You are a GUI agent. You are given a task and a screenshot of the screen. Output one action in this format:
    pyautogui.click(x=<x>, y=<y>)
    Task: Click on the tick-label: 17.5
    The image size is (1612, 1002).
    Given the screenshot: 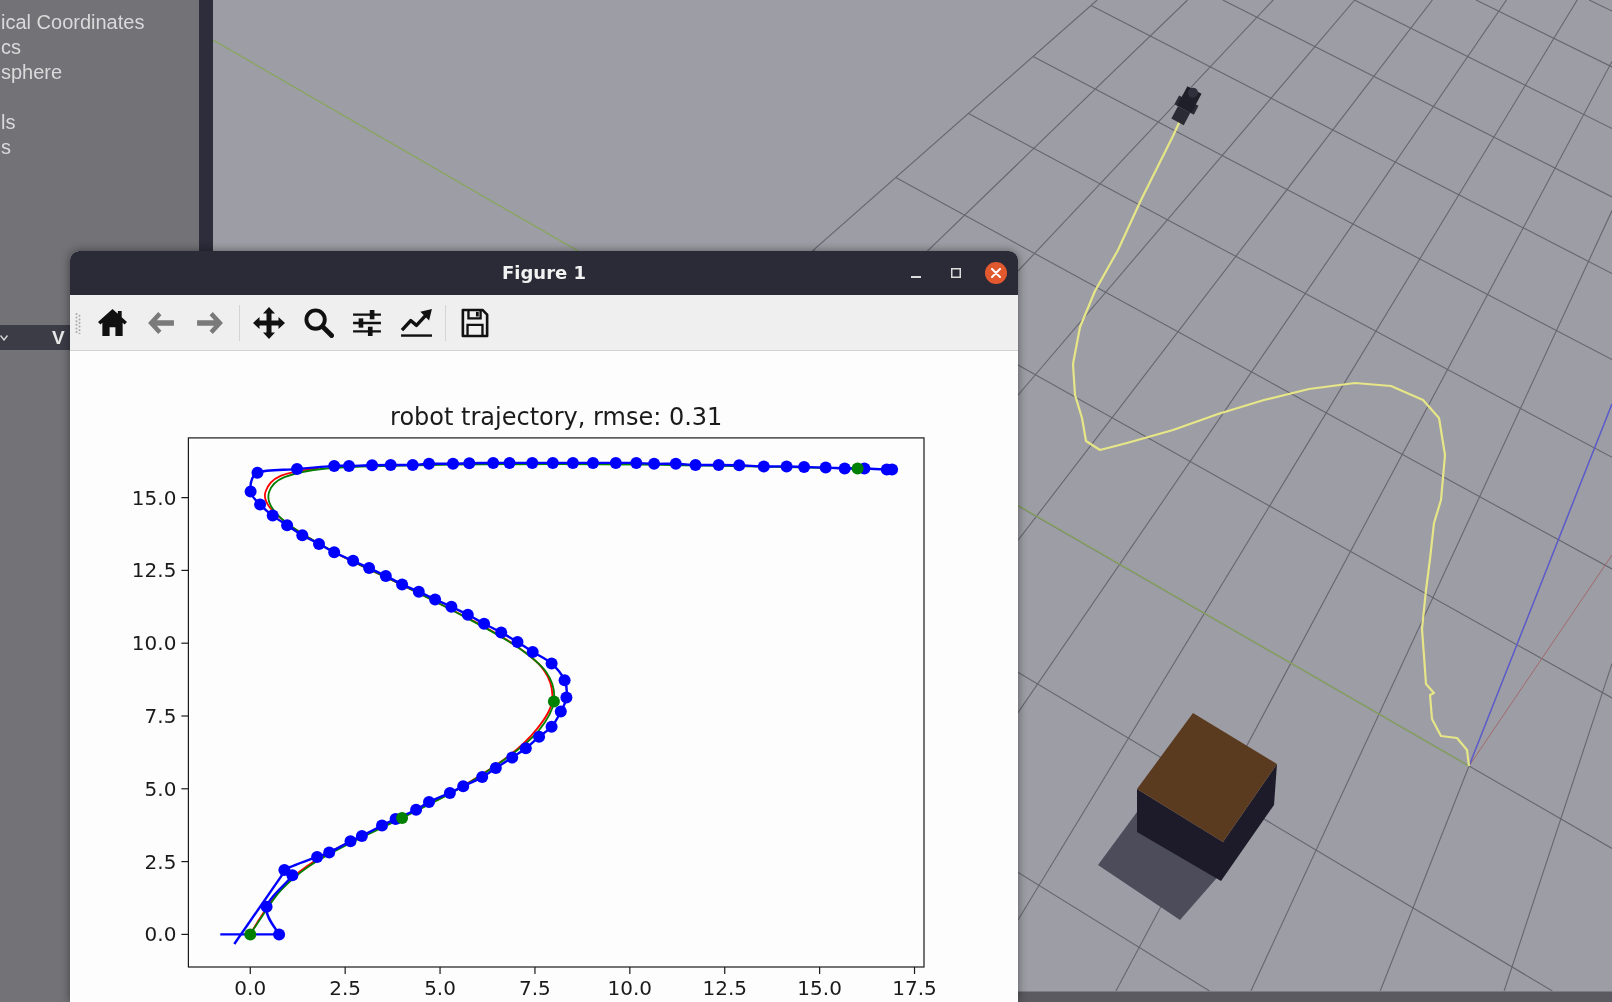 What is the action you would take?
    pyautogui.click(x=914, y=988)
    